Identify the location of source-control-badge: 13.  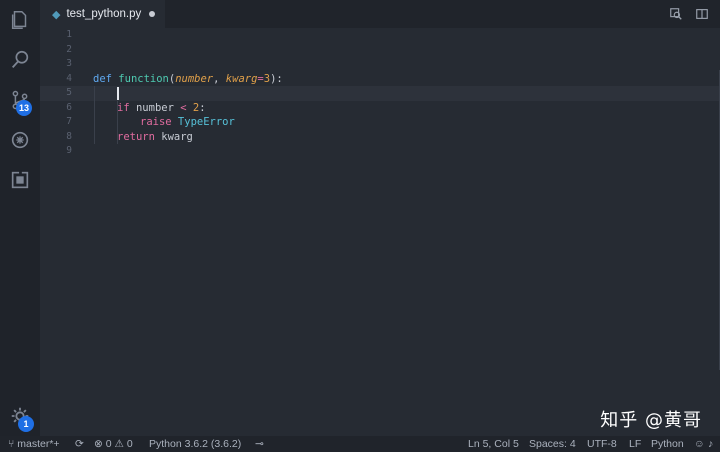
(24, 108).